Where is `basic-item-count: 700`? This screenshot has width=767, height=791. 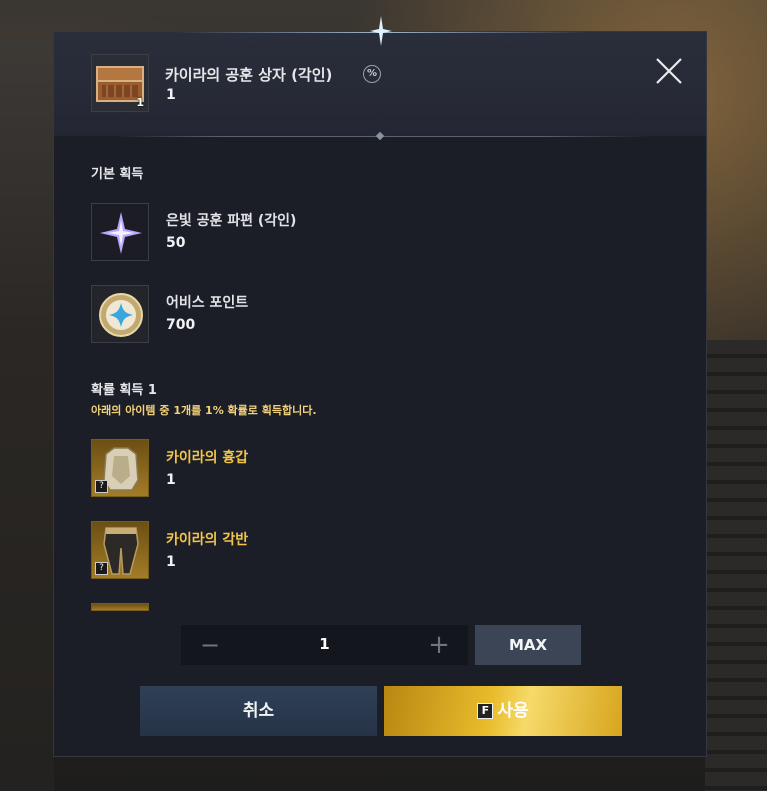 basic-item-count: 700 is located at coordinates (181, 325).